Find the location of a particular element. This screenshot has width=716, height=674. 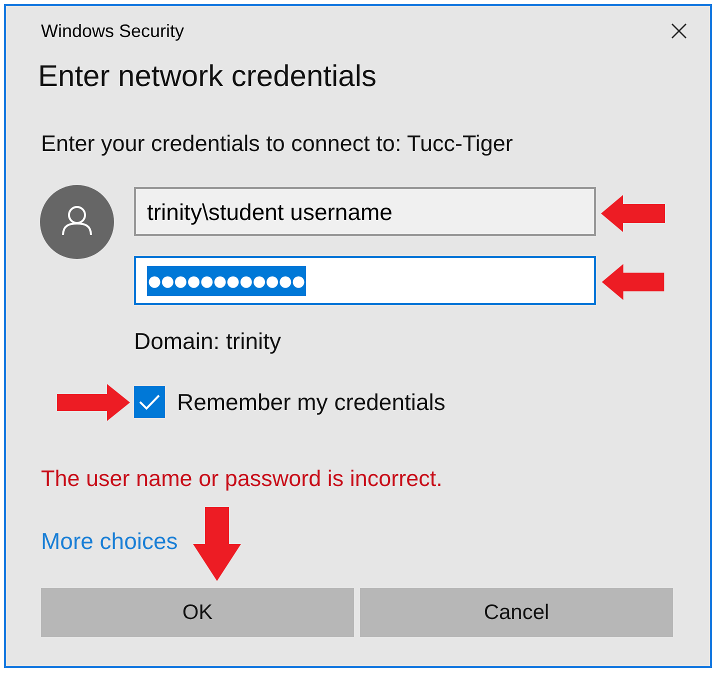

error-message: The user name or password is incorrect. is located at coordinates (241, 478).